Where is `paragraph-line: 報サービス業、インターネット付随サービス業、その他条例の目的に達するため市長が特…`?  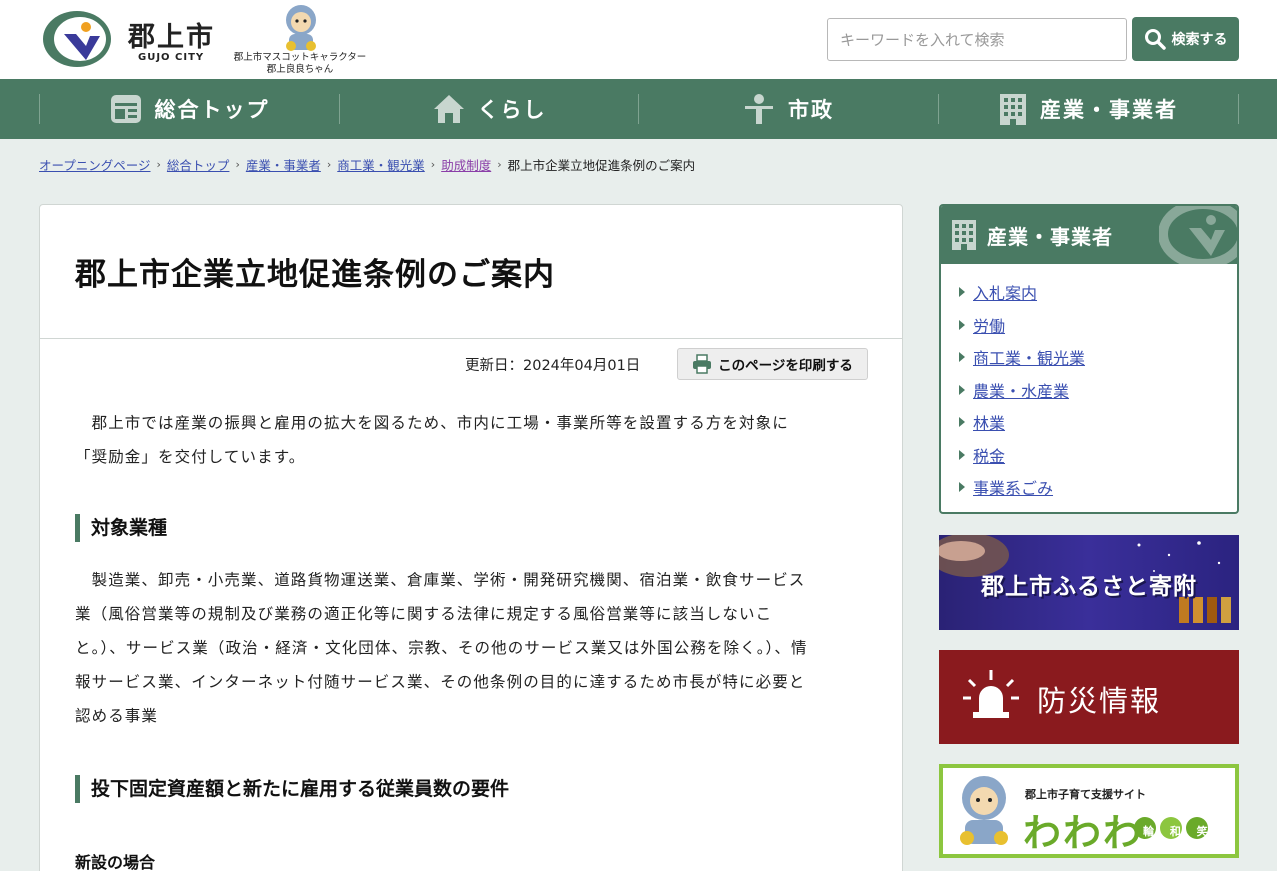 paragraph-line: 報サービス業、インターネット付随サービス業、その他条例の目的に達するため市長が特… is located at coordinates (440, 682).